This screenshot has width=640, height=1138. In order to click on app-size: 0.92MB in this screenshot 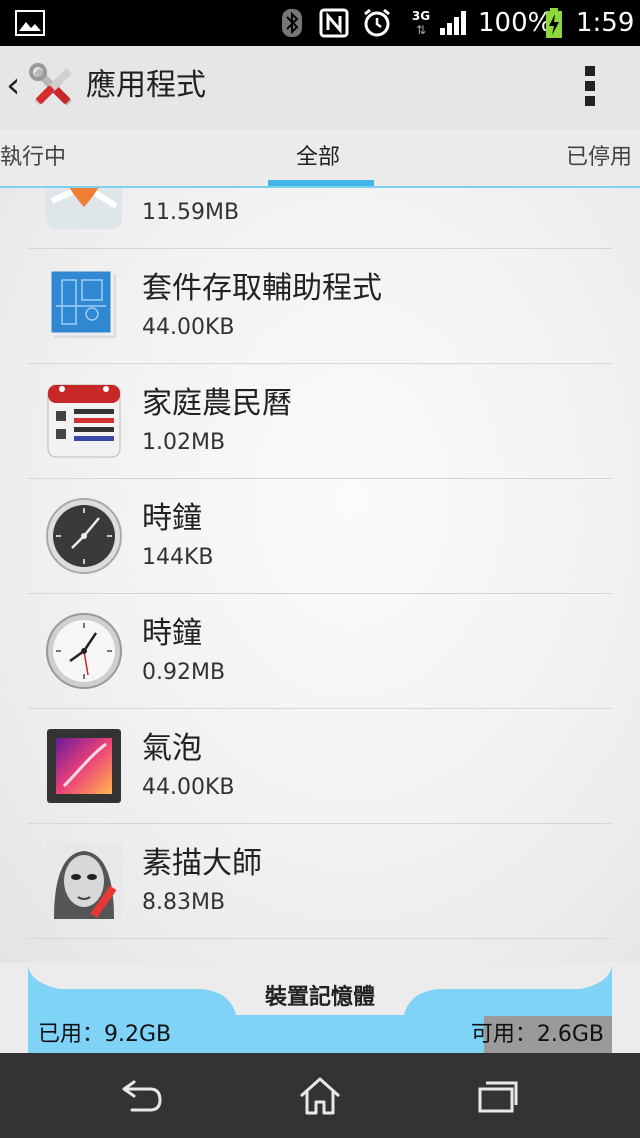, I will do `click(184, 672)`.